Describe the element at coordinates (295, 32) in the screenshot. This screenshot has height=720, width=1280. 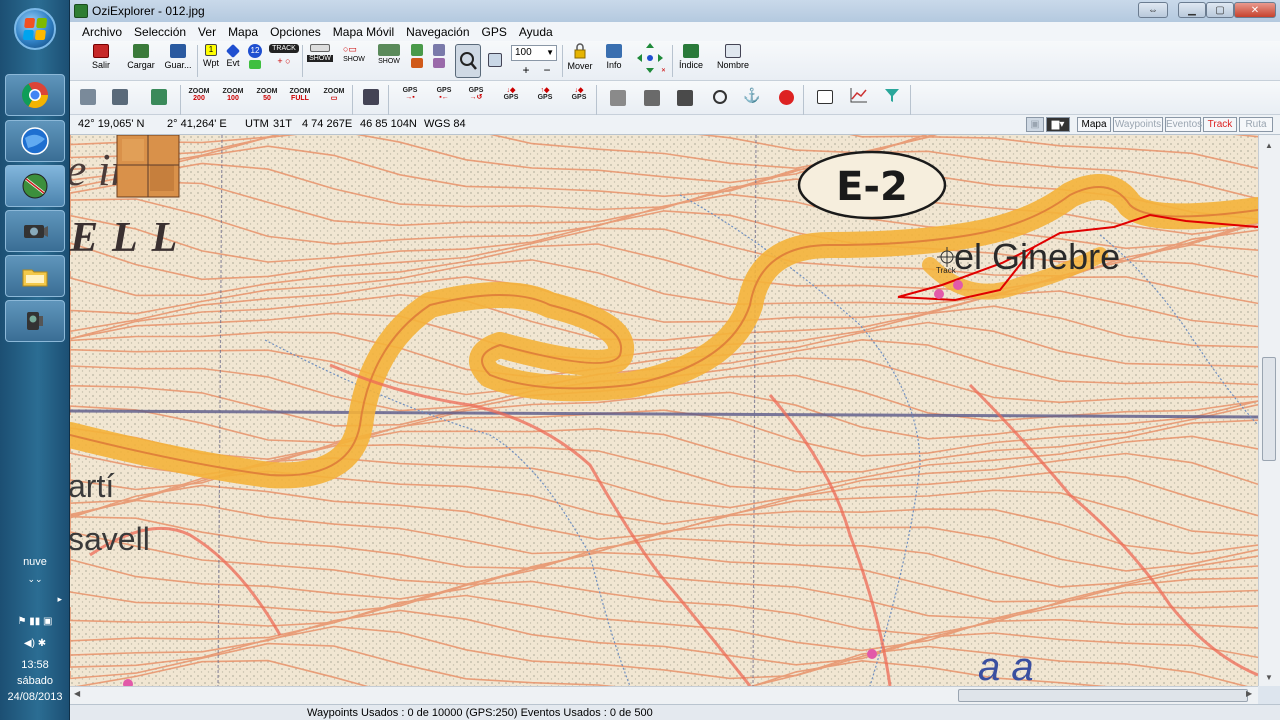
I see `menu-opciones: Opciones` at that location.